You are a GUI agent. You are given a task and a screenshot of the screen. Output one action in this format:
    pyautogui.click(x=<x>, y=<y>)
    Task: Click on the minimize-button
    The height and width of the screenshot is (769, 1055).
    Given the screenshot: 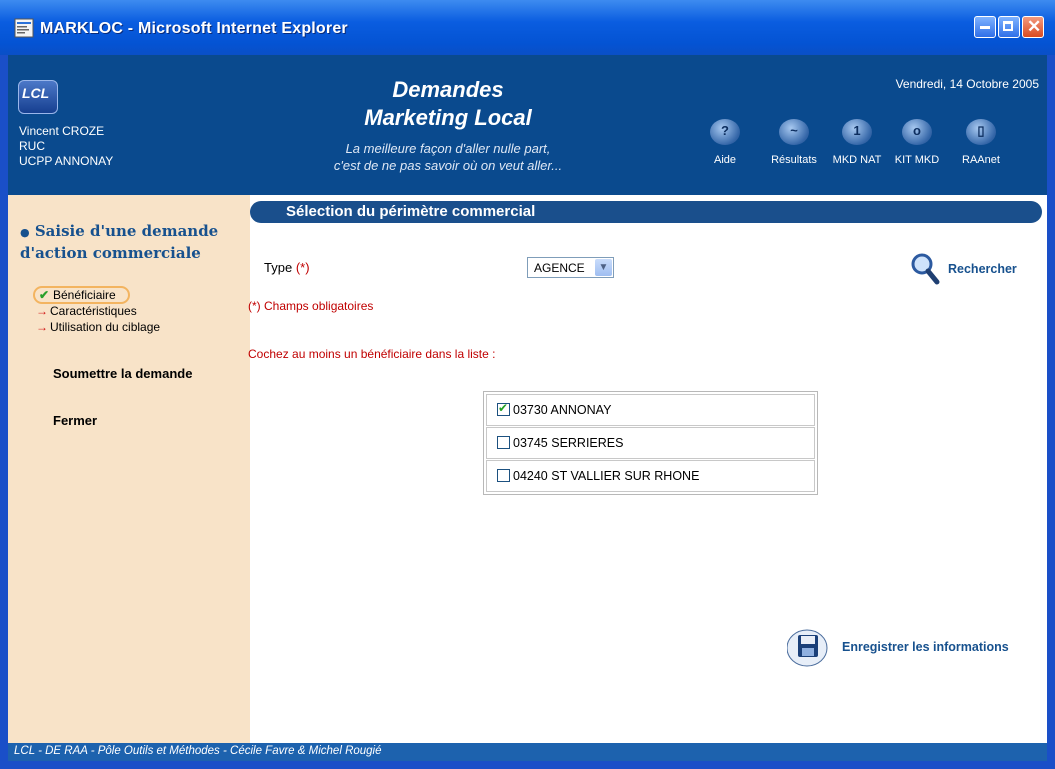 What is the action you would take?
    pyautogui.click(x=985, y=27)
    